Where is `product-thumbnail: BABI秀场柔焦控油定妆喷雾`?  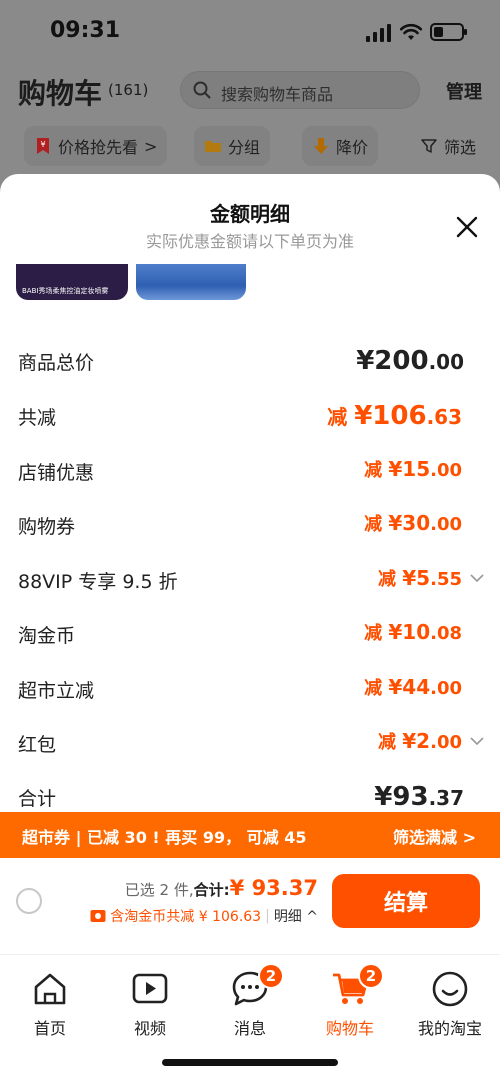
product-thumbnail: BABI秀场柔焦控油定妆喷雾 is located at coordinates (72, 282).